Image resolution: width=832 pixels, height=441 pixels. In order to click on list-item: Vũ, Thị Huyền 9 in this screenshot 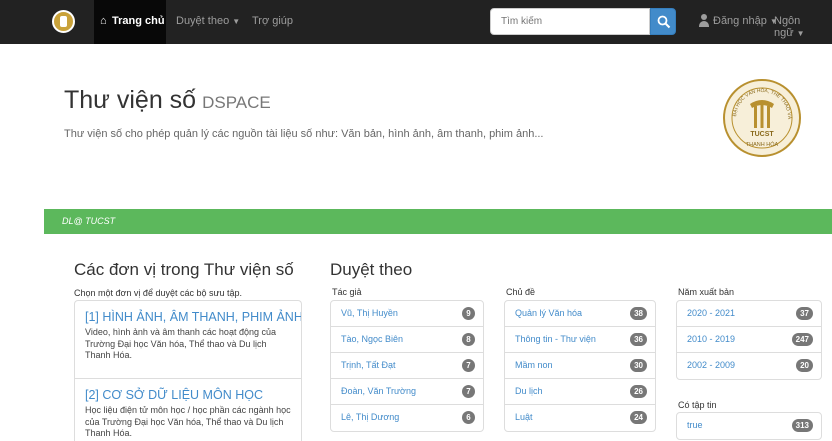, I will do `click(407, 314)`.